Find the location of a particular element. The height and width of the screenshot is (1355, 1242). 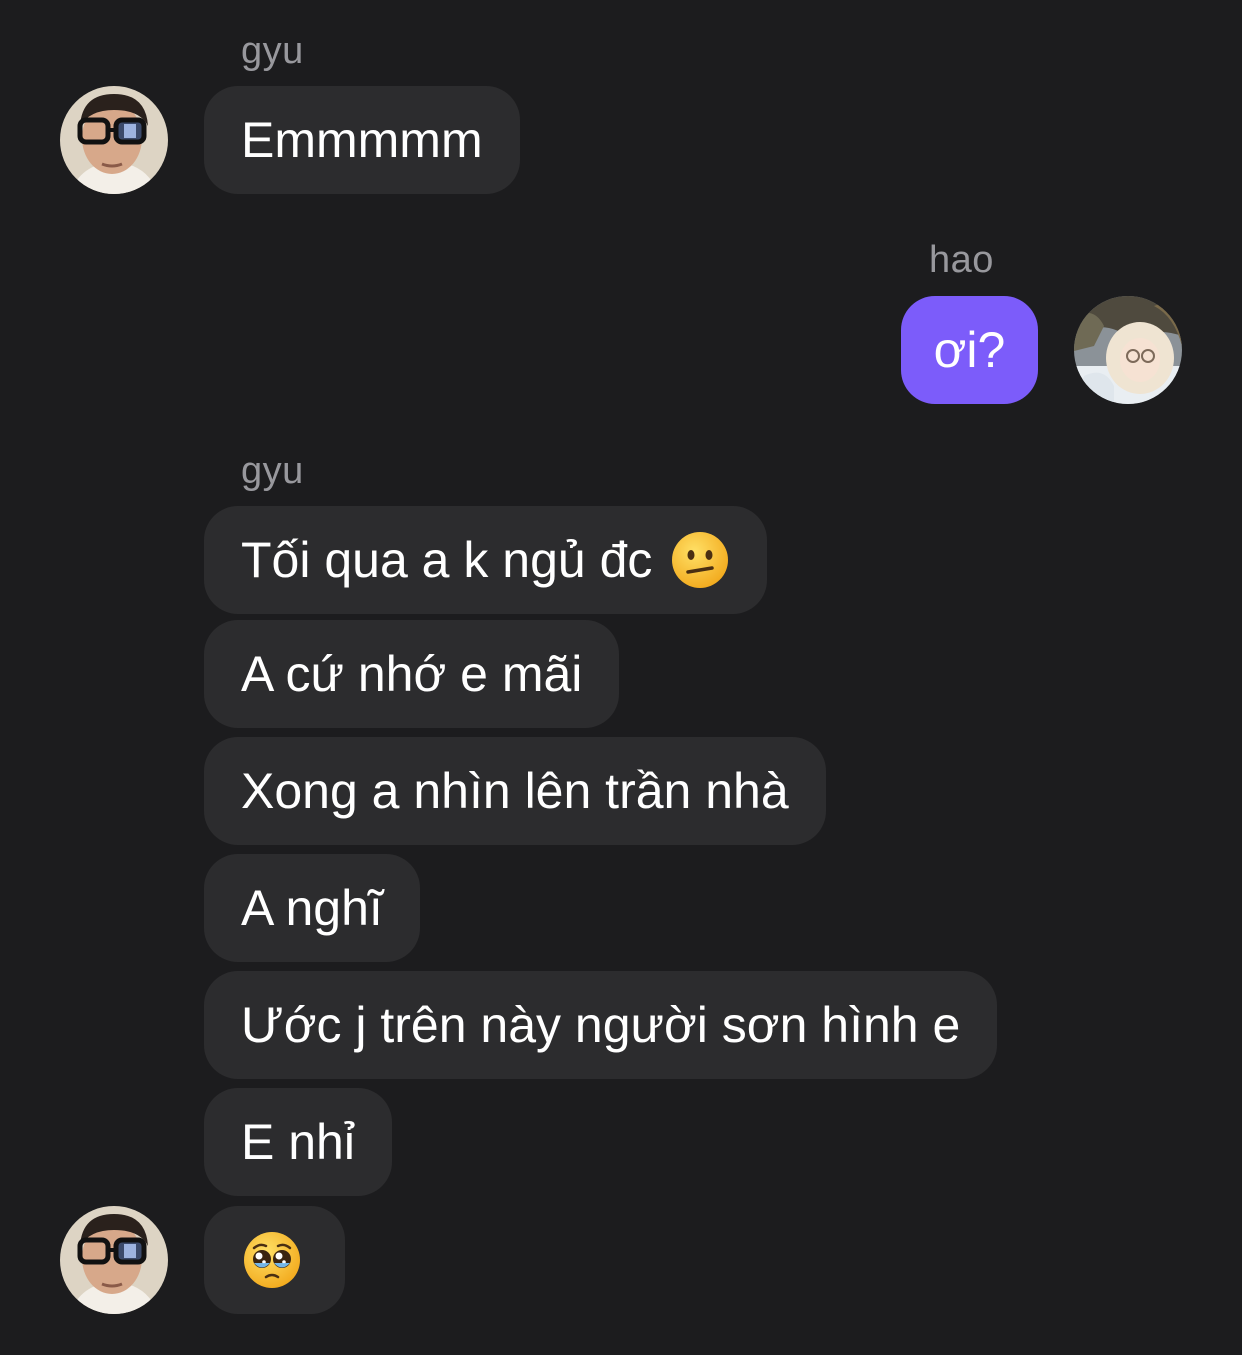

message-bubble-incoming: E nhỉ is located at coordinates (298, 1142).